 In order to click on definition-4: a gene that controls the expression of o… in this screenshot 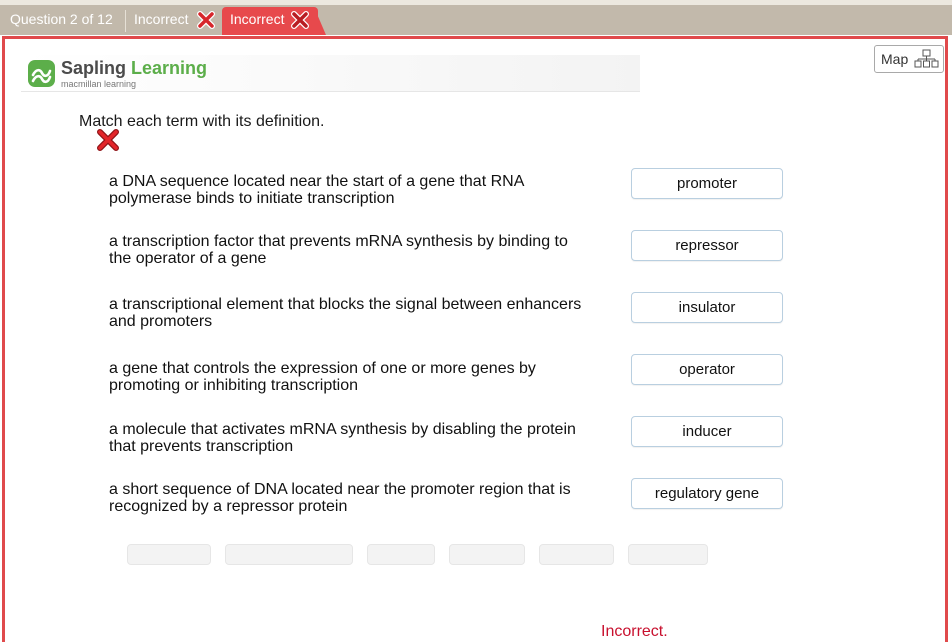, I will do `click(322, 377)`.